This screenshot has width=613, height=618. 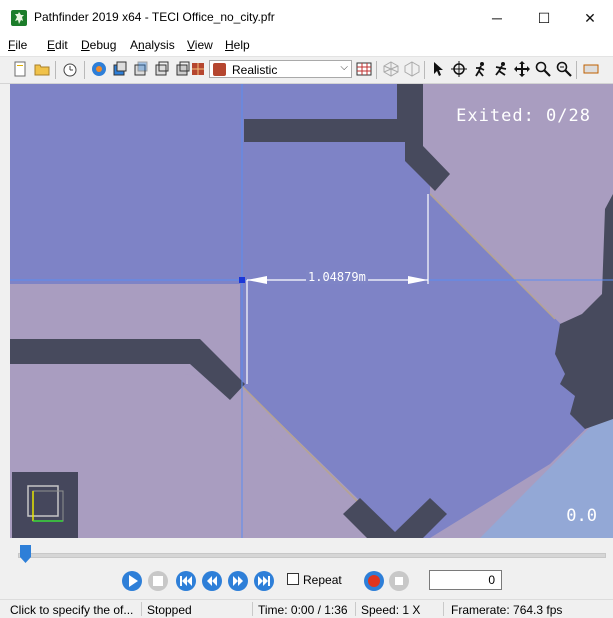 What do you see at coordinates (564, 69) in the screenshot?
I see `zoom-extents-icon` at bounding box center [564, 69].